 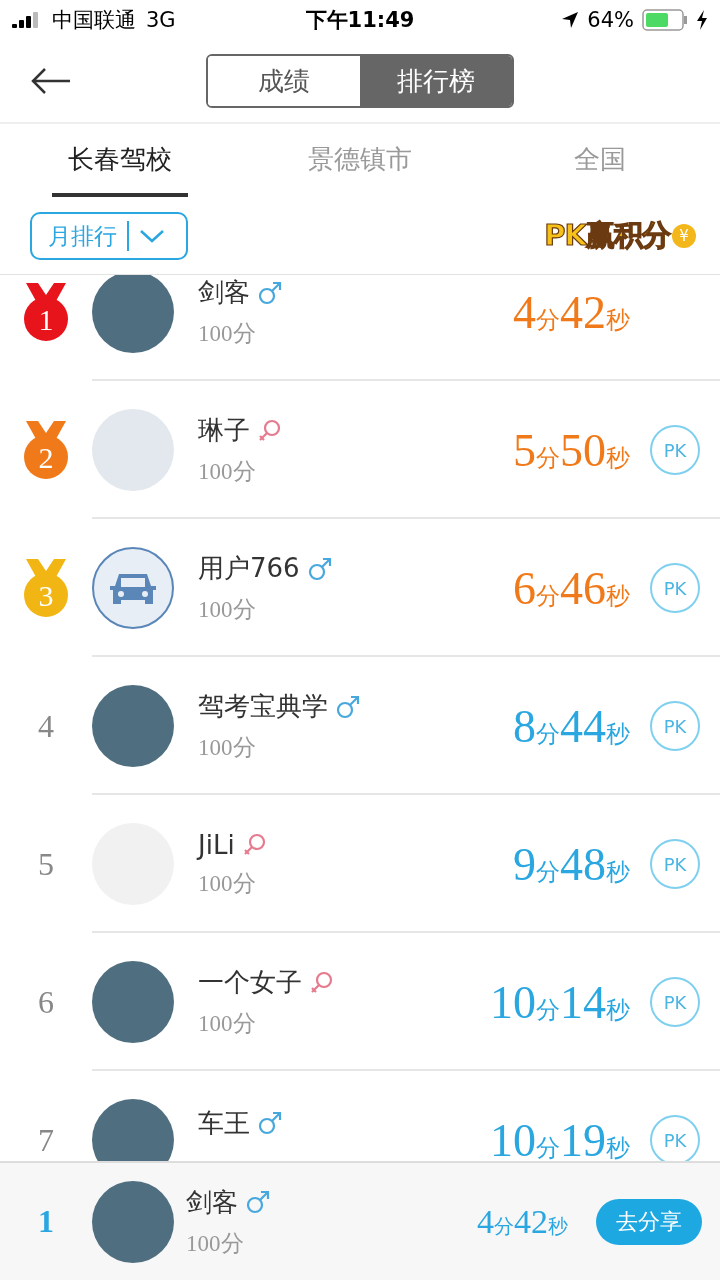 I want to click on time-text: 10分19秒, so click(x=560, y=1137).